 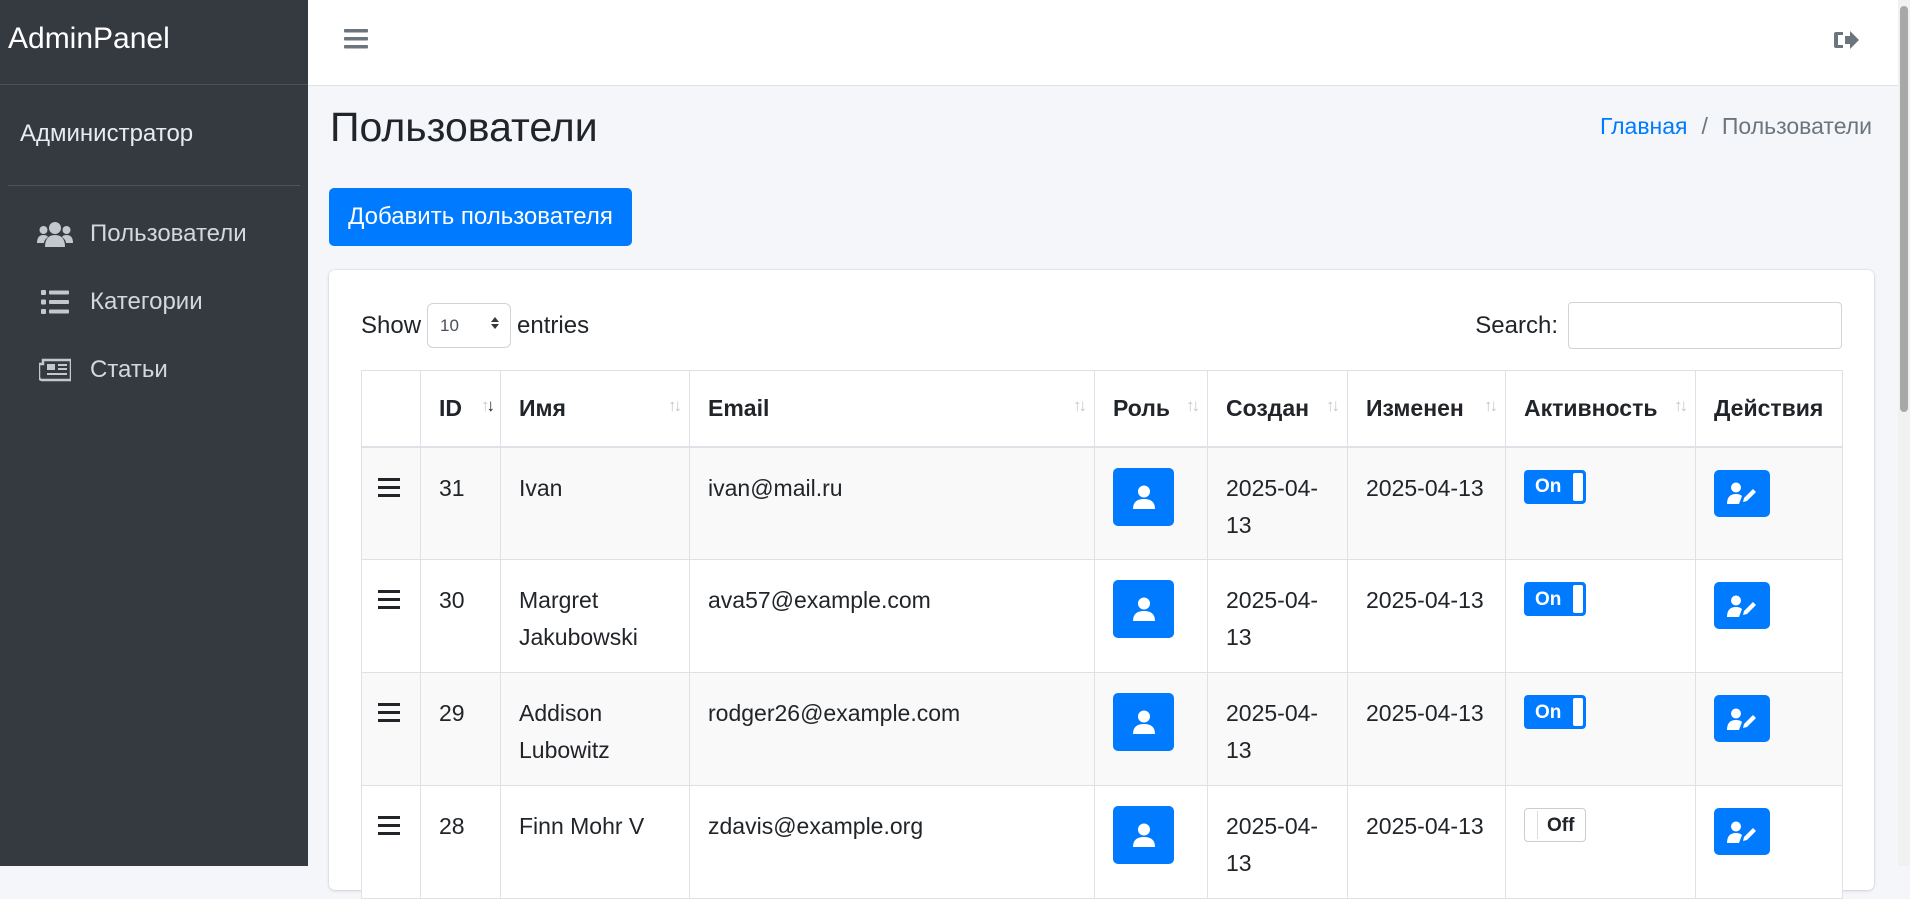 I want to click on column-header-active: Активность ↑↓, so click(x=1600, y=409).